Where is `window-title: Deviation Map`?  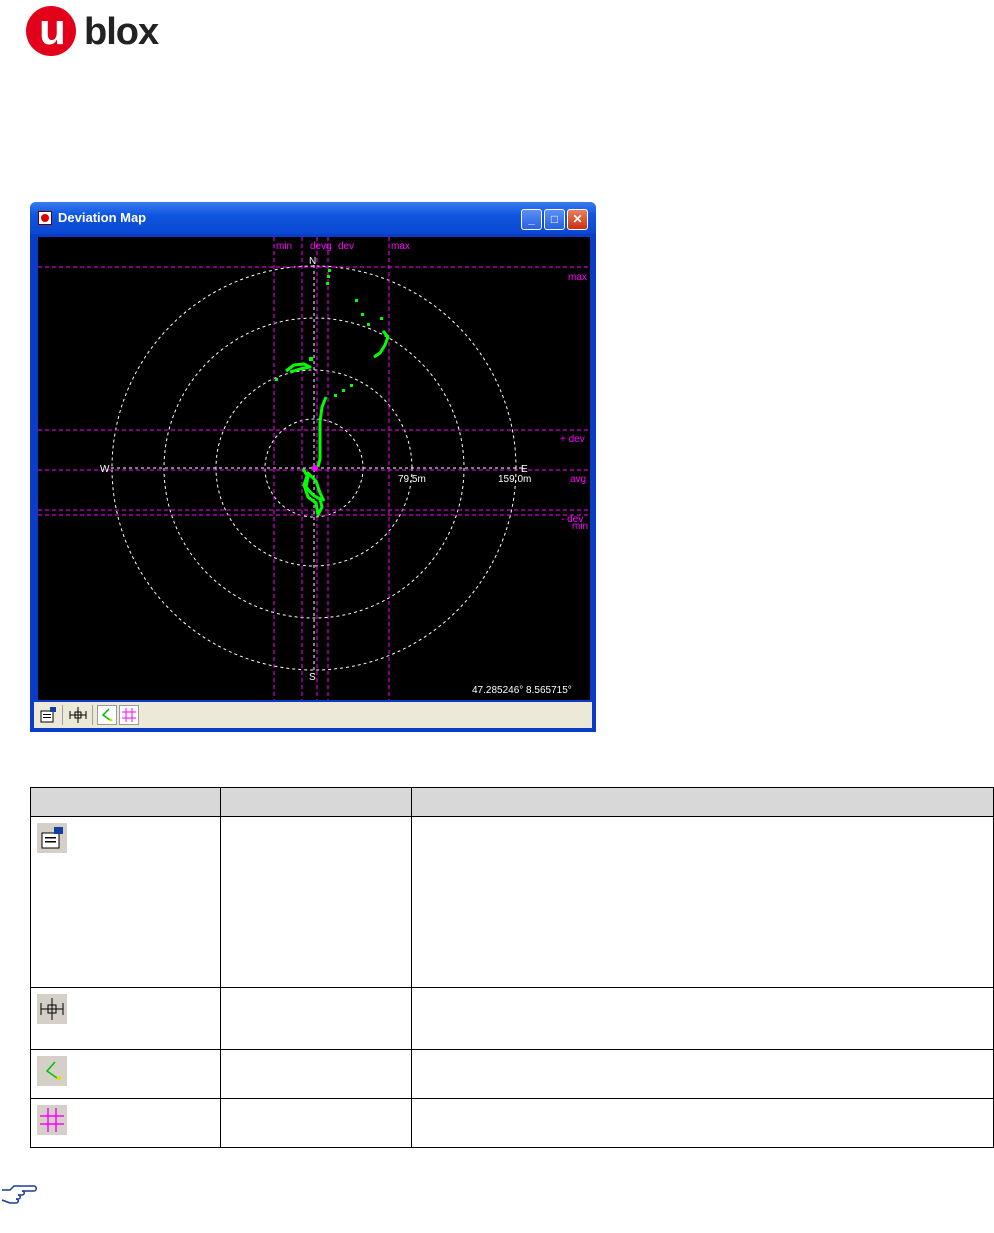 window-title: Deviation Map is located at coordinates (102, 217).